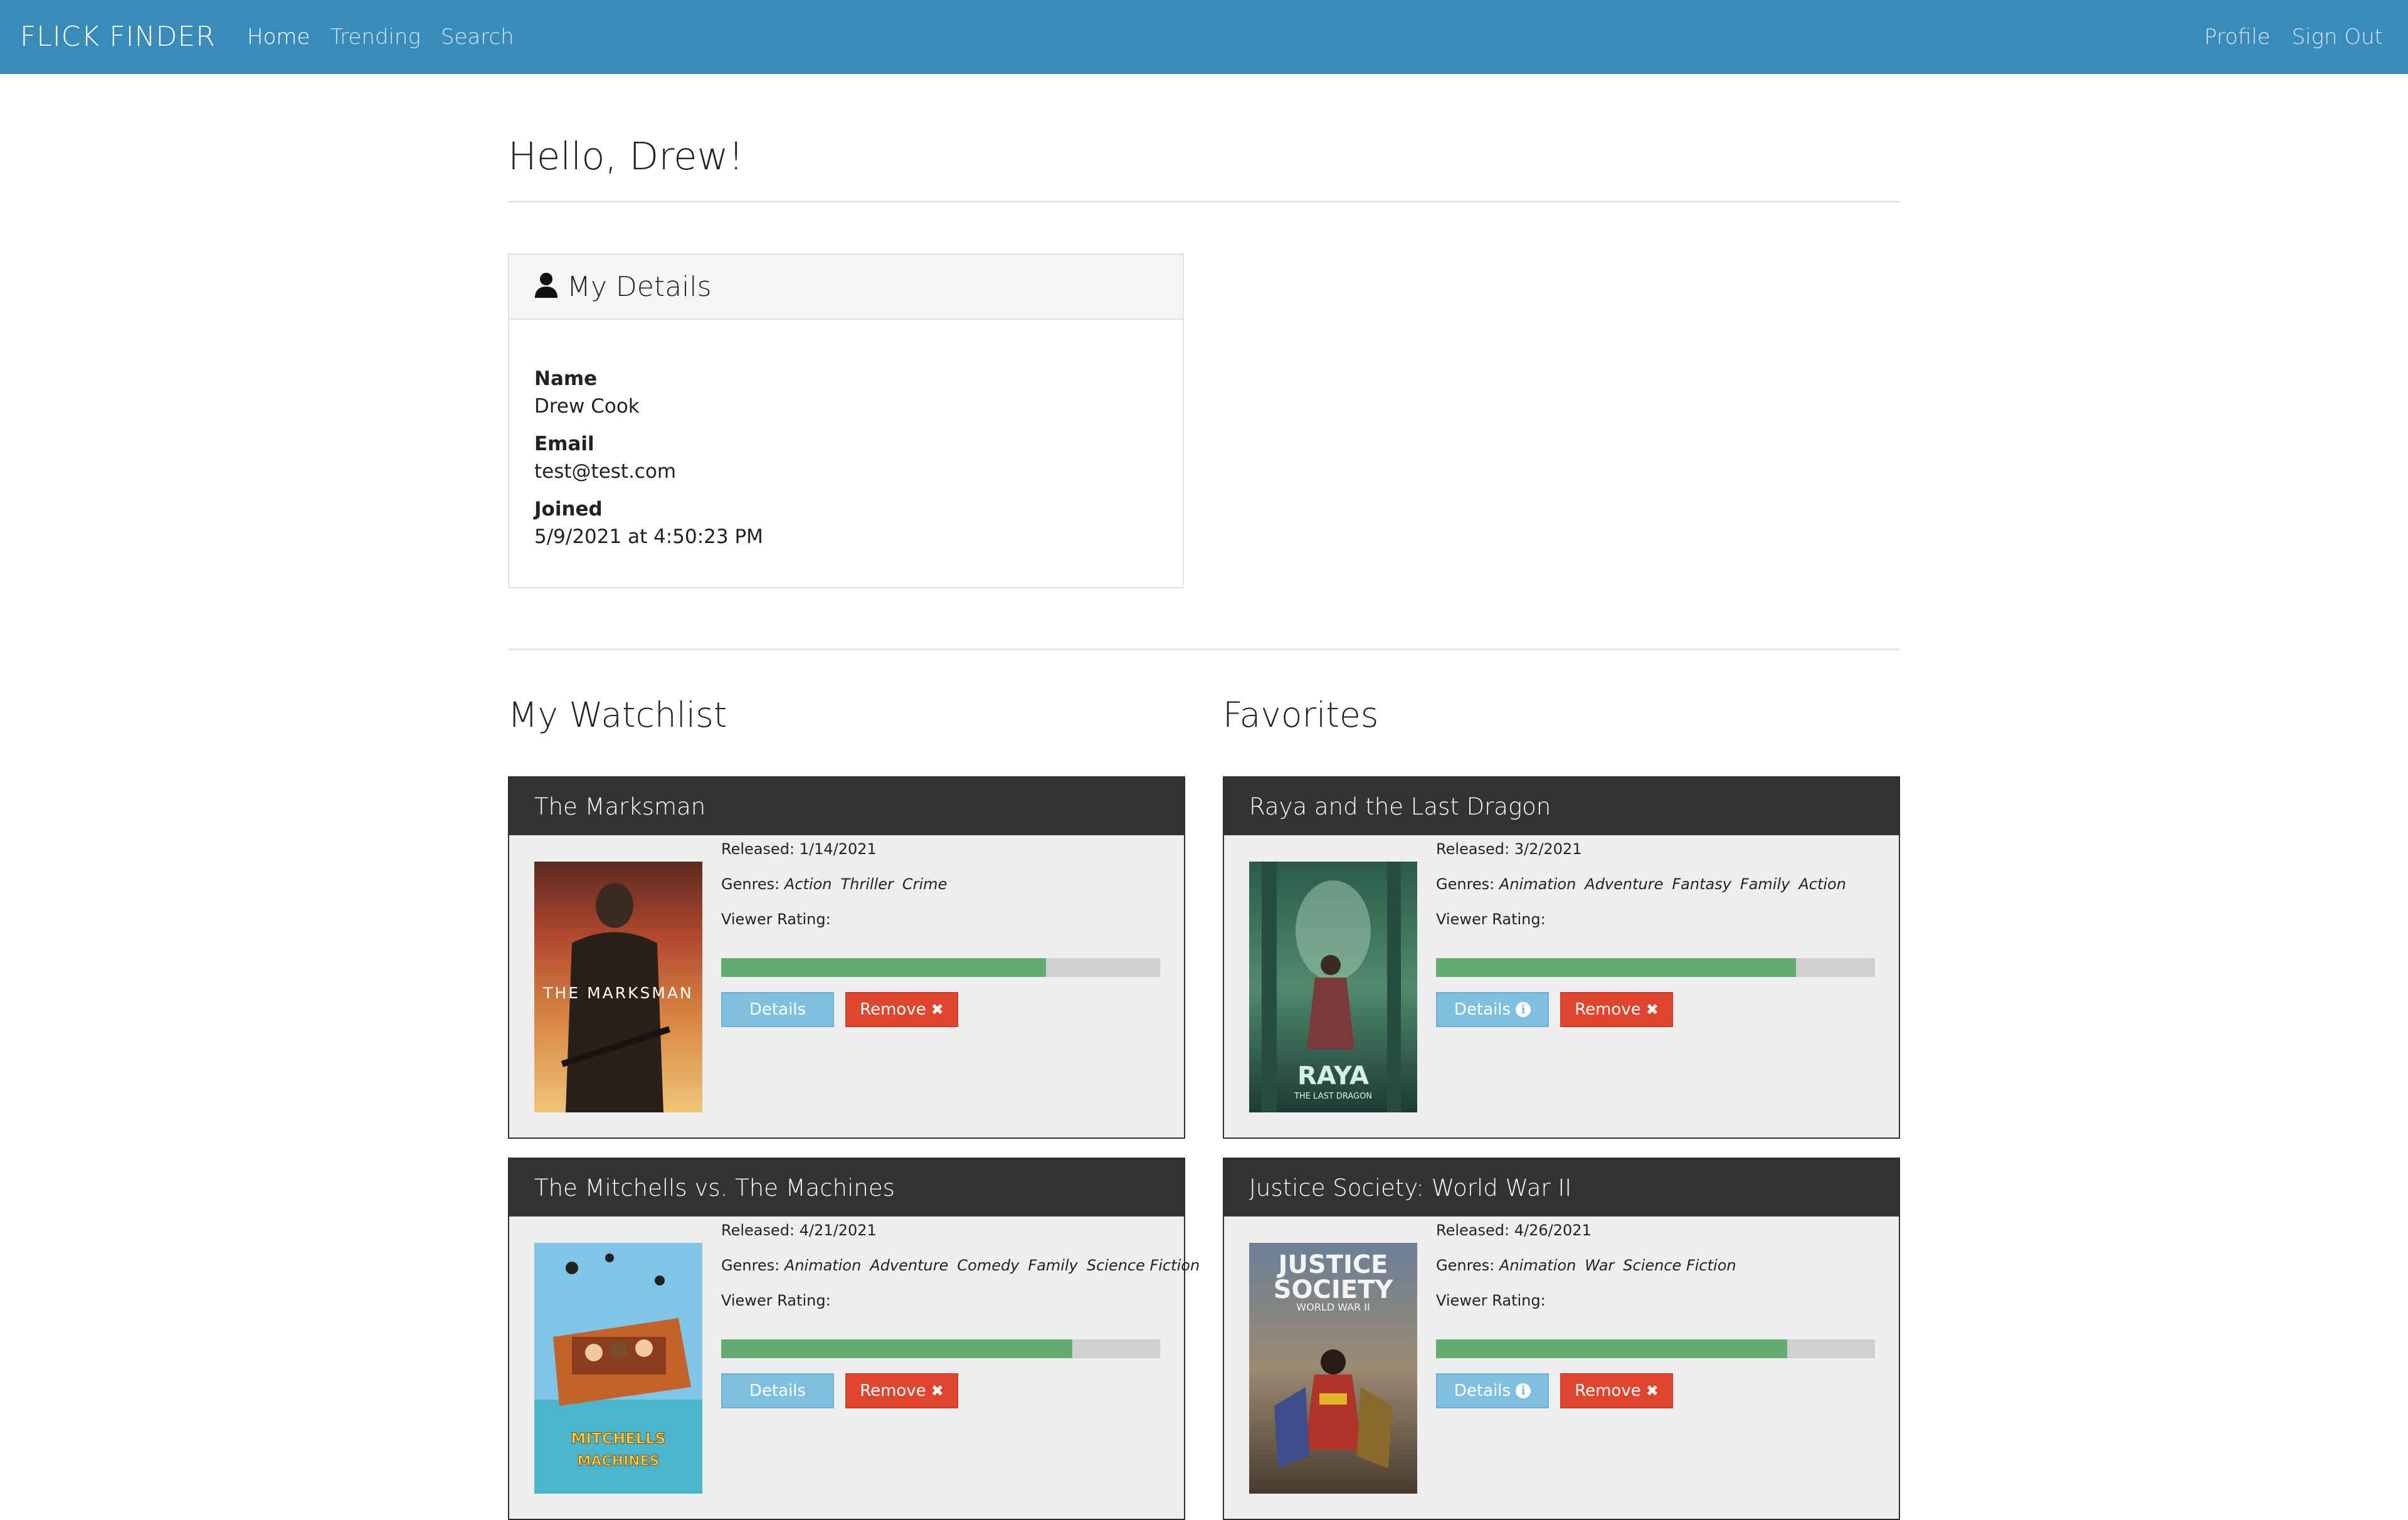 This screenshot has width=2408, height=1520. What do you see at coordinates (988, 1265) in the screenshot?
I see `genre-tag: Comedy` at bounding box center [988, 1265].